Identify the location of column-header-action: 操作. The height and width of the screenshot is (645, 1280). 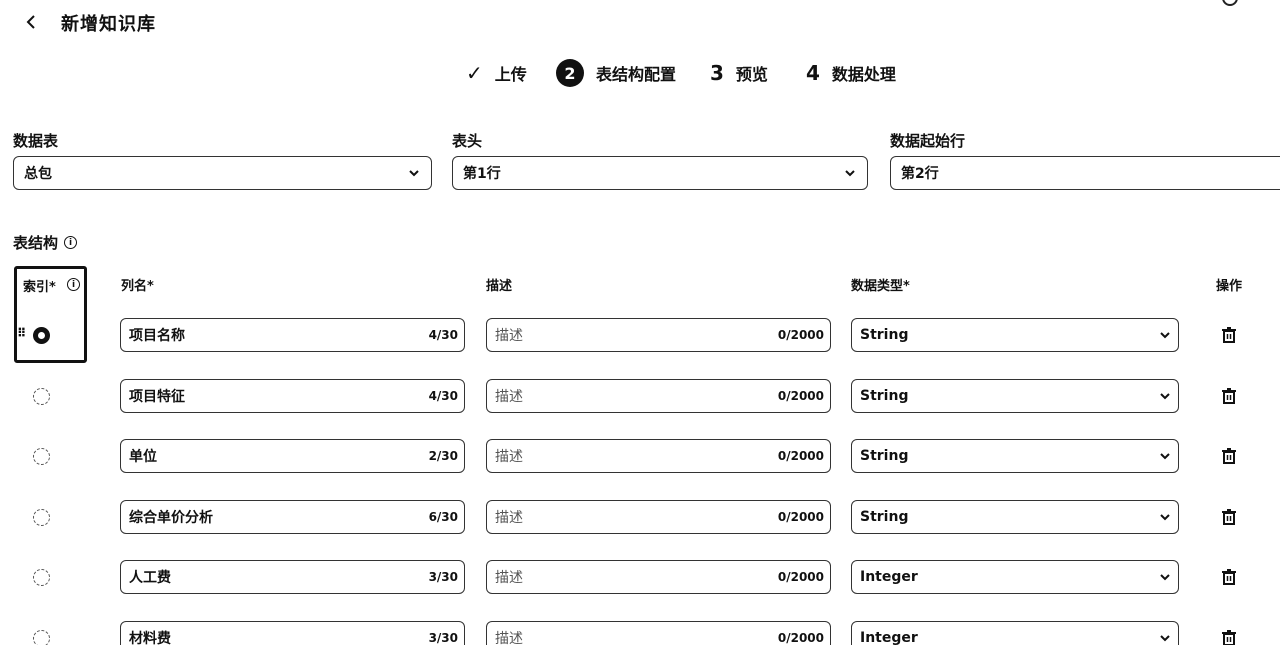
(1229, 286).